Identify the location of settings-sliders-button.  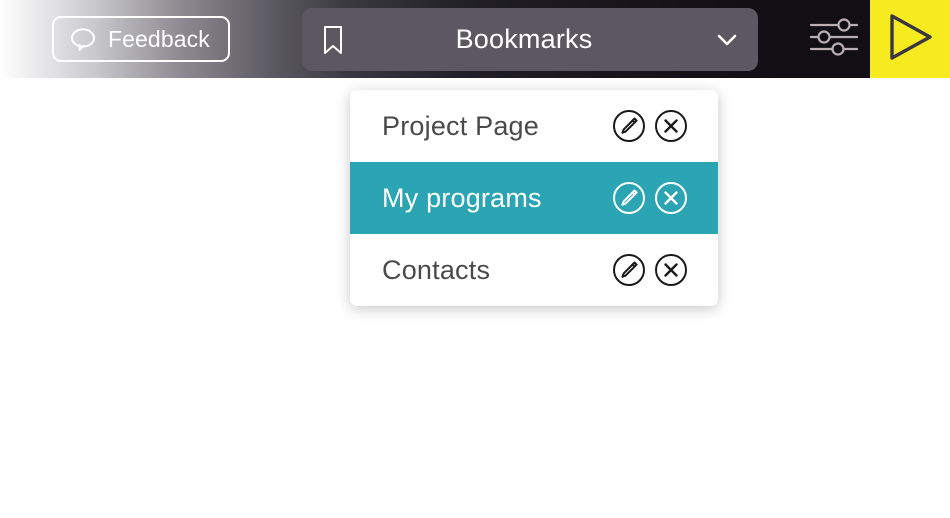
(834, 39).